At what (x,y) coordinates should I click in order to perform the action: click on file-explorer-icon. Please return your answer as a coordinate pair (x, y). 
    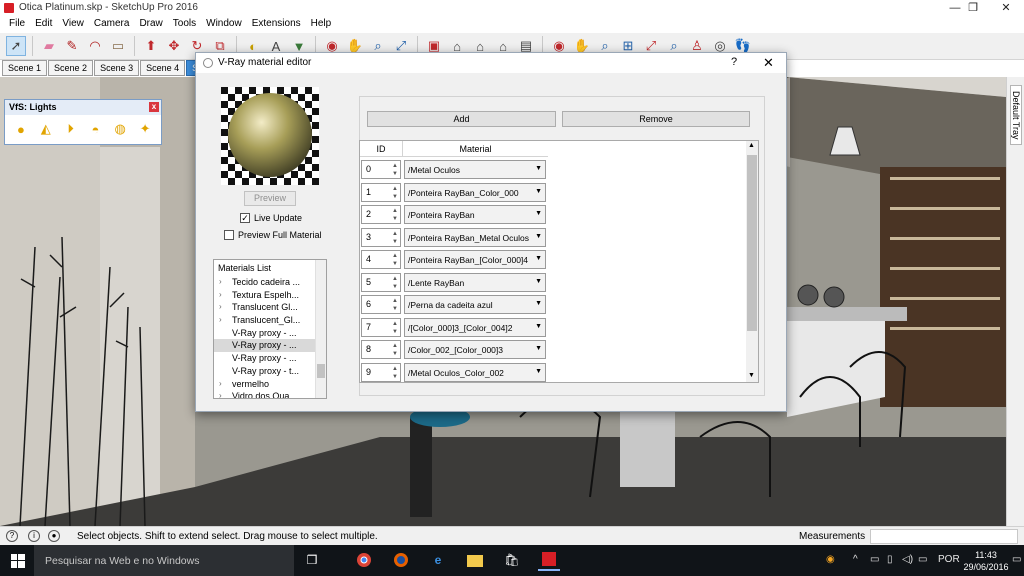
    Looking at the image, I should click on (475, 560).